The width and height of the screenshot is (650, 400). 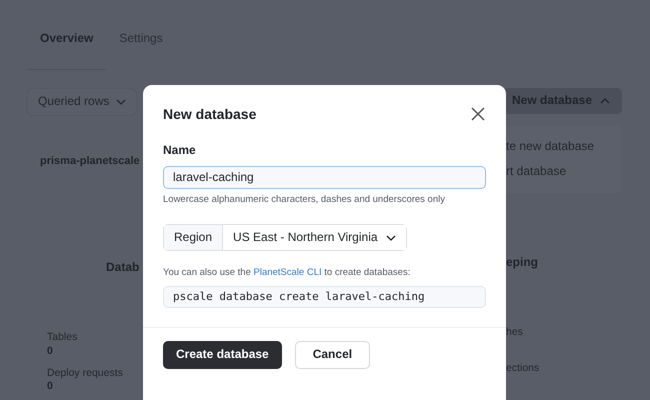 I want to click on tab: Overview, so click(x=66, y=45).